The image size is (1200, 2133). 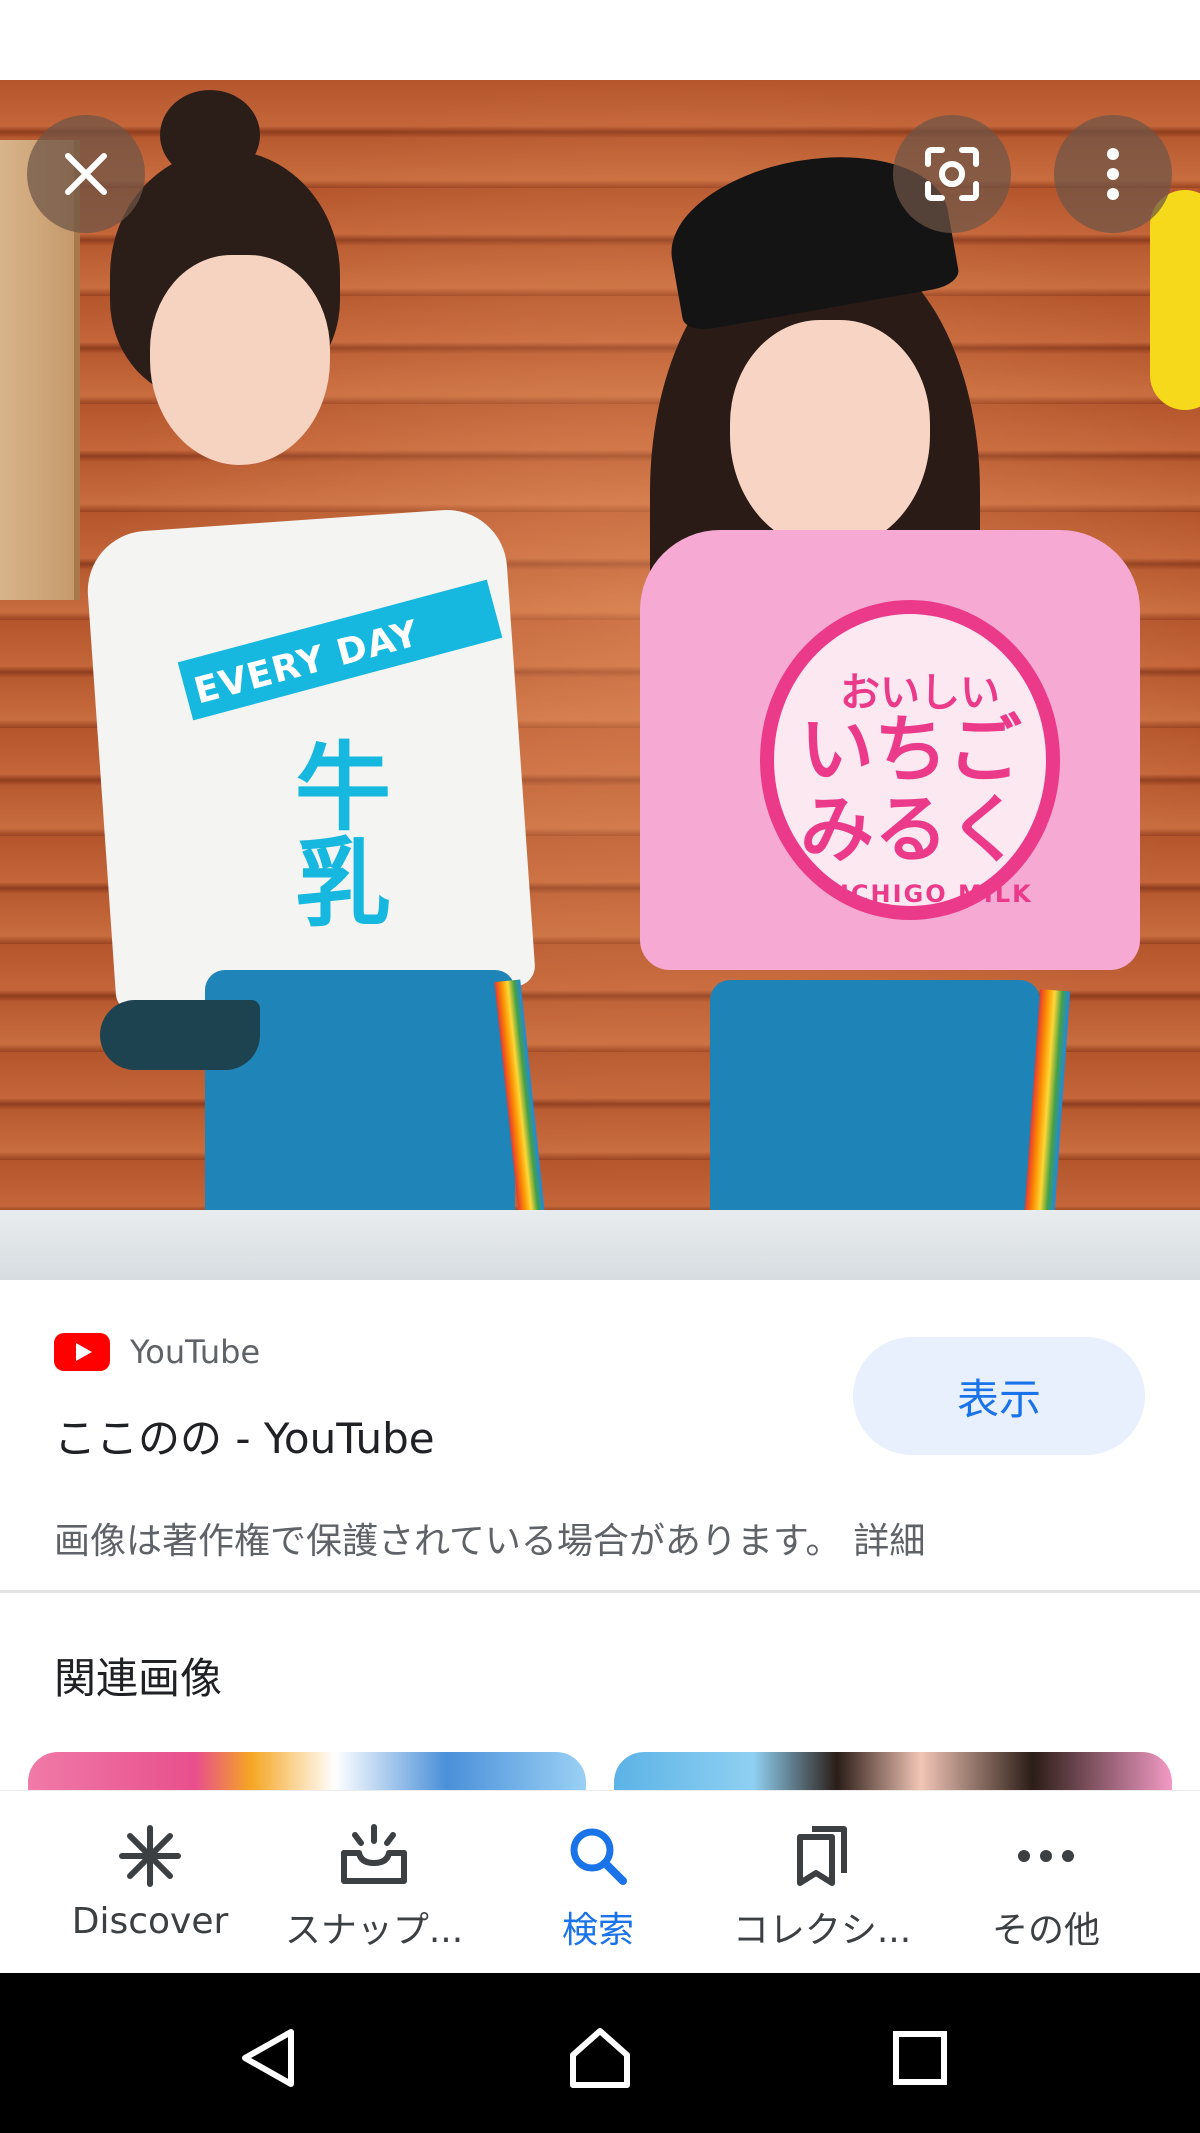 I want to click on view-button: 表示, so click(x=999, y=1396).